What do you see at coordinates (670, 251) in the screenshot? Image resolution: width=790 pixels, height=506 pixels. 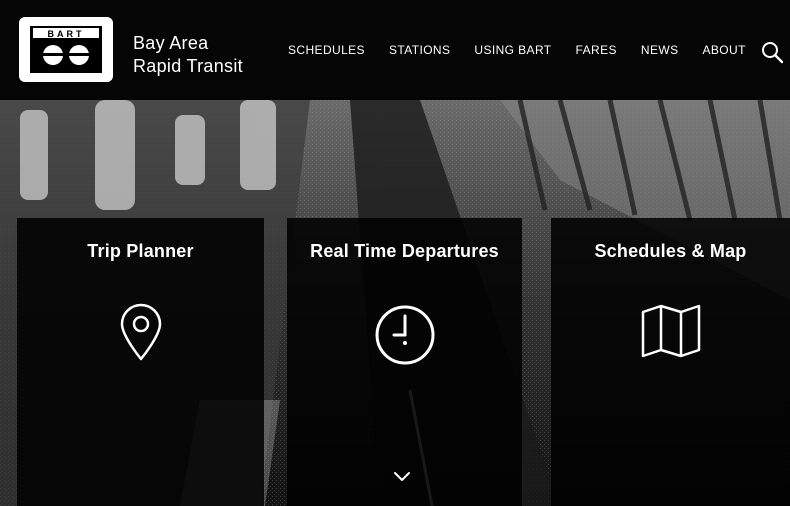 I see `schedules-map-title: Schedules & Map` at bounding box center [670, 251].